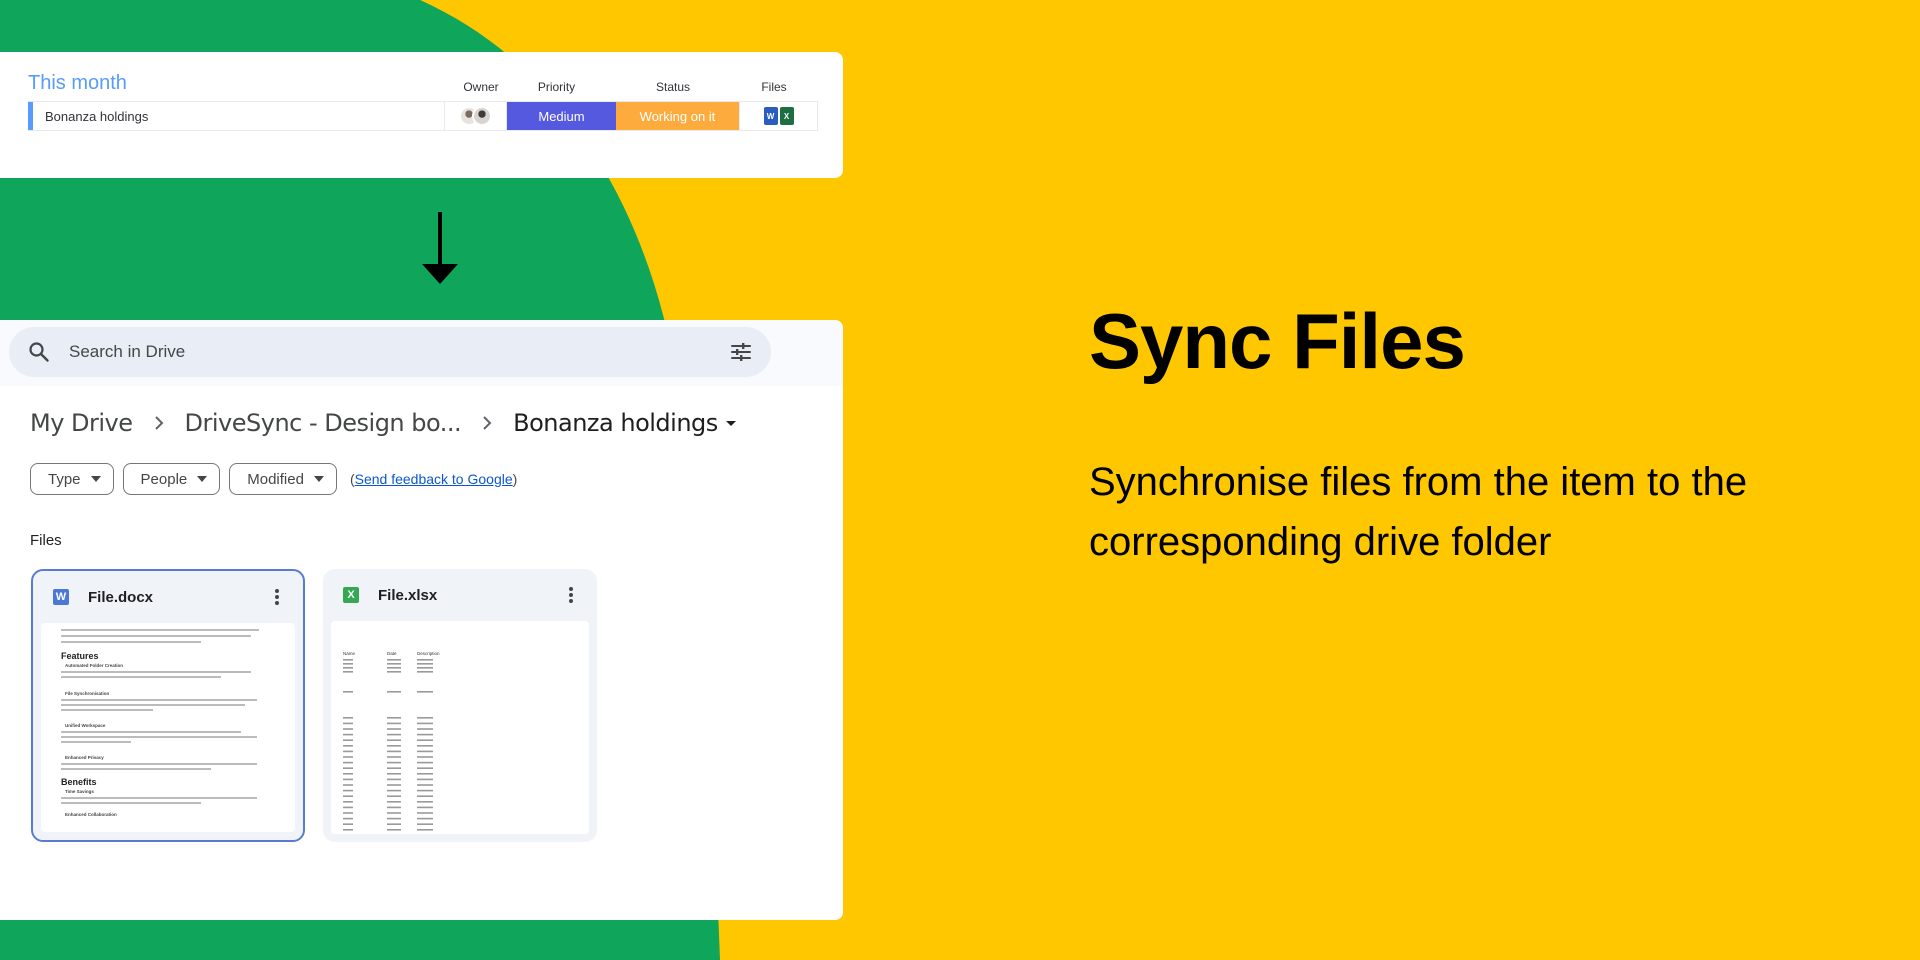  I want to click on search-bar: Search in Drive, so click(390, 352).